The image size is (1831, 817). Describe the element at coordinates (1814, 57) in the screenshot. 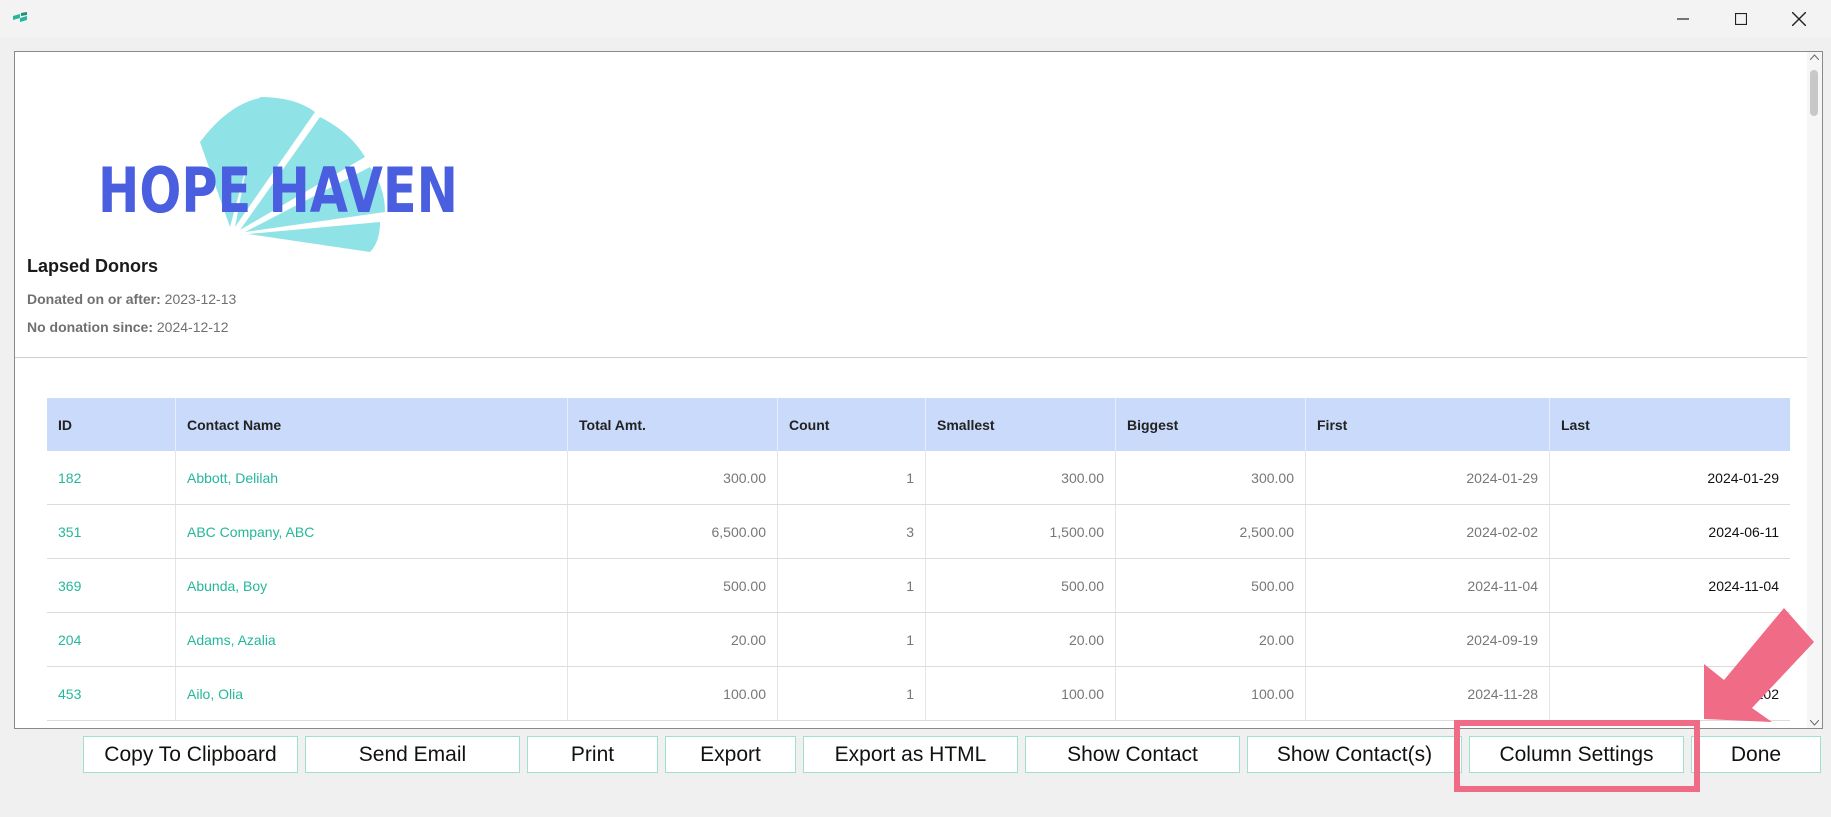

I see `scroll-up-icon` at that location.